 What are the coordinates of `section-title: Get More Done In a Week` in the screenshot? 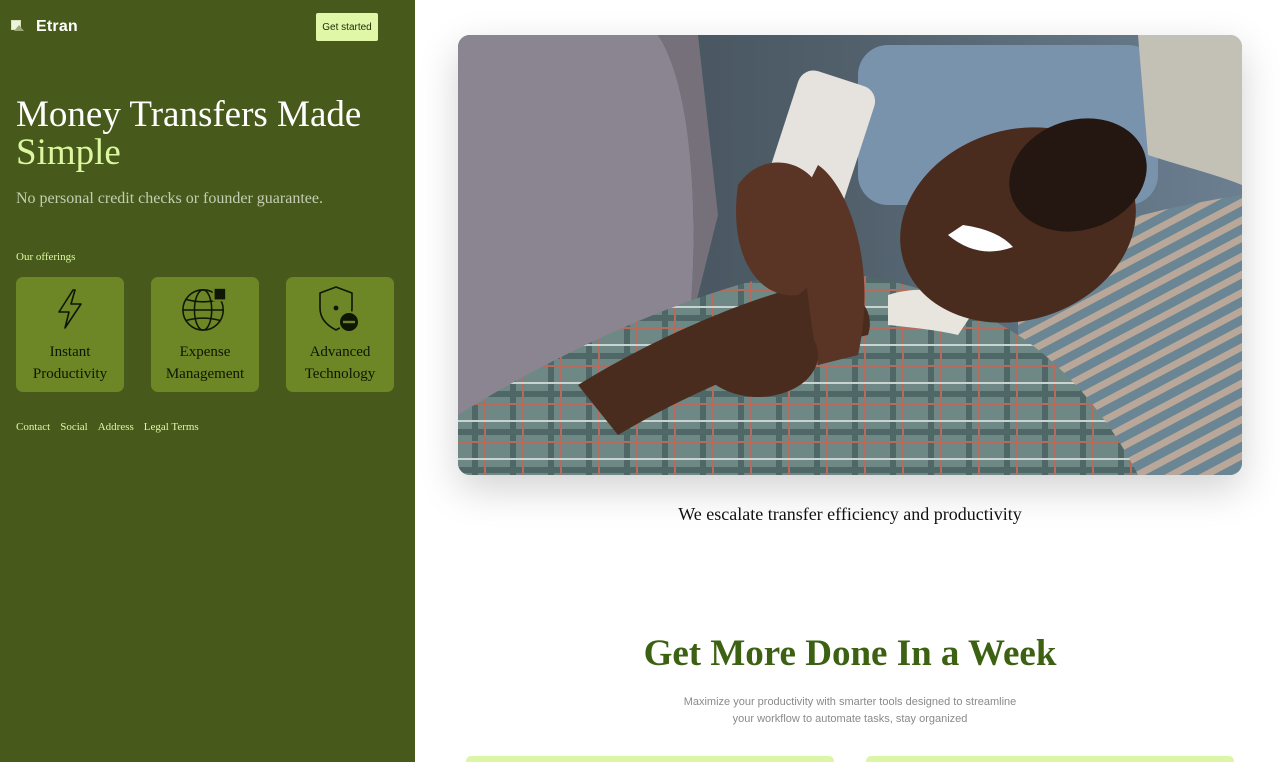 It's located at (850, 653).